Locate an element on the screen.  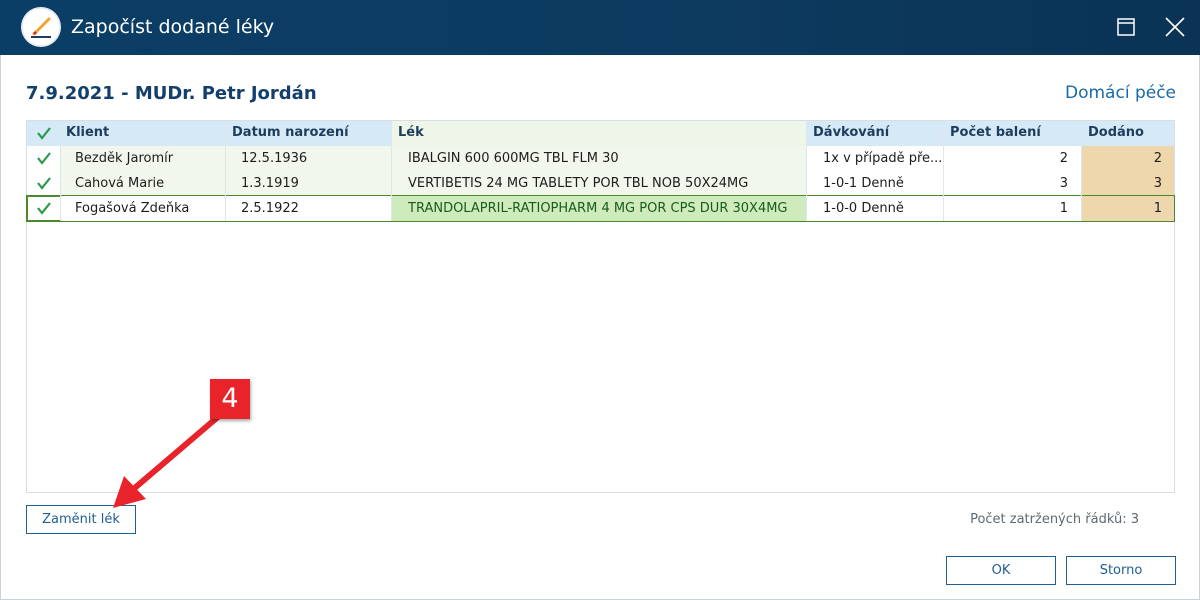
ok-button: OK is located at coordinates (1001, 570).